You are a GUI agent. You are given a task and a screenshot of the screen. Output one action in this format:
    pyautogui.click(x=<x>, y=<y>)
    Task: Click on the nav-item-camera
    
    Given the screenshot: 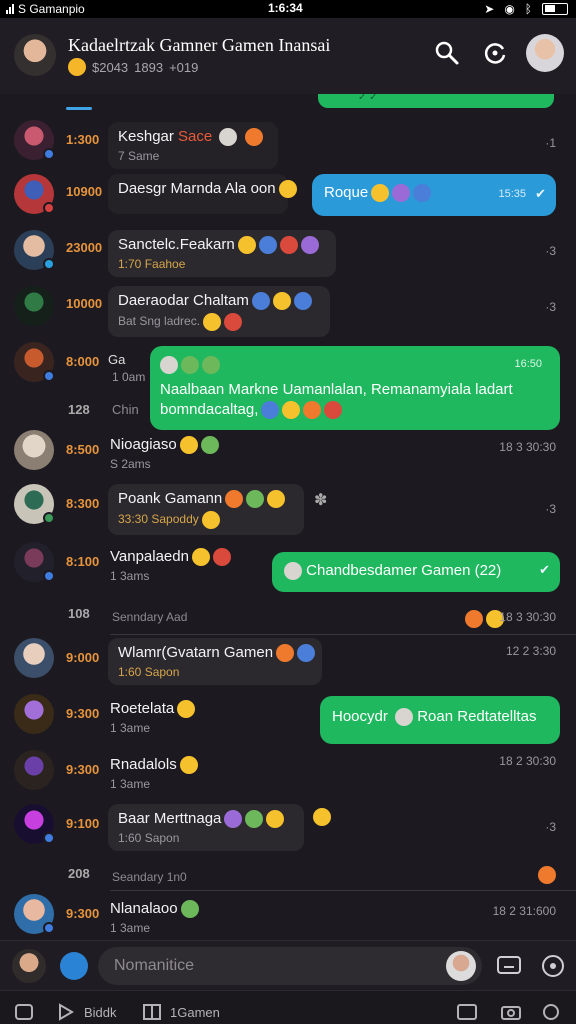 What is the action you would take?
    pyautogui.click(x=511, y=1012)
    